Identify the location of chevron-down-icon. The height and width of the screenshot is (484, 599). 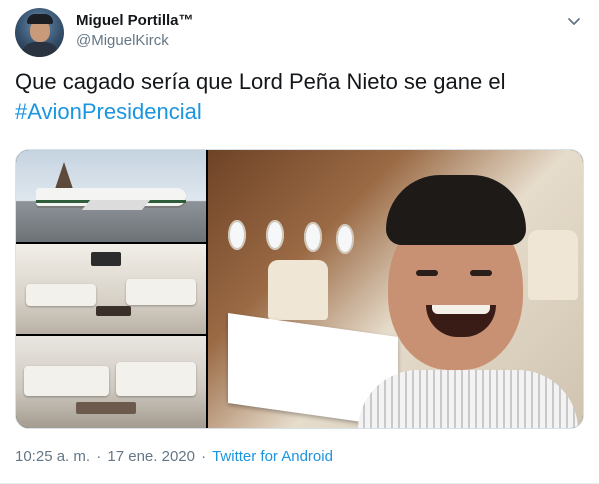
(574, 21).